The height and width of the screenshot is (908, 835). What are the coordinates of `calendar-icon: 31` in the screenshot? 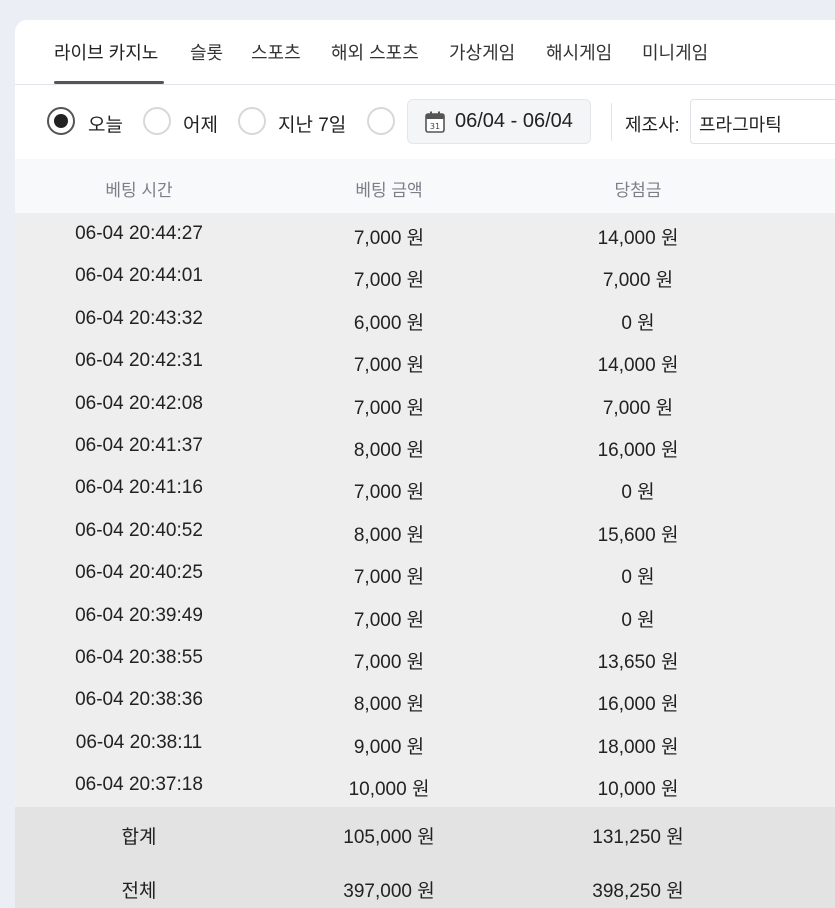 It's located at (435, 122).